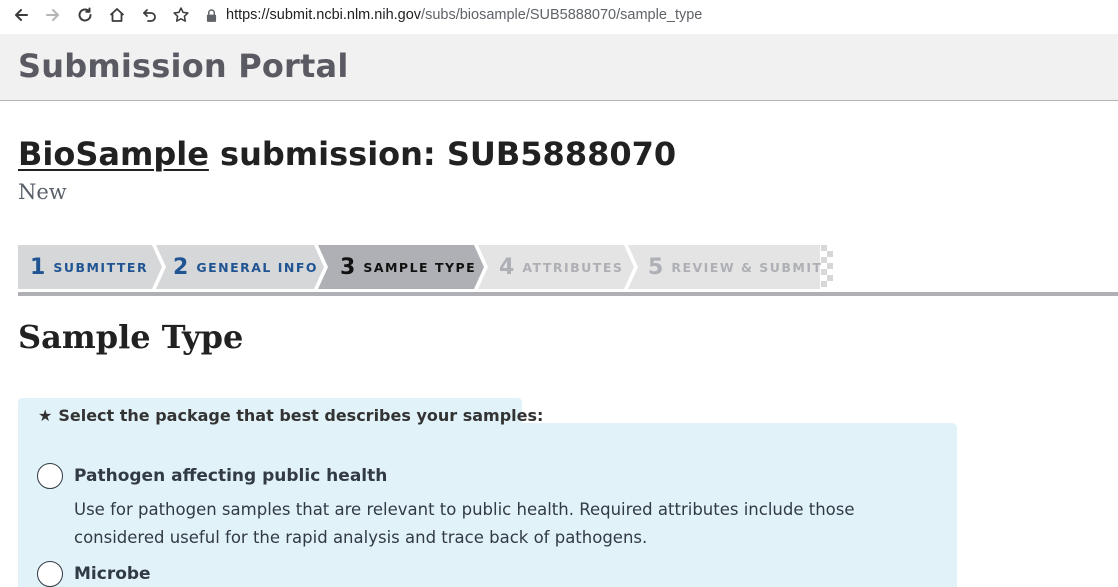 The width and height of the screenshot is (1118, 587). Describe the element at coordinates (747, 267) in the screenshot. I see `step-label: REVIEW & SUBMIT` at that location.